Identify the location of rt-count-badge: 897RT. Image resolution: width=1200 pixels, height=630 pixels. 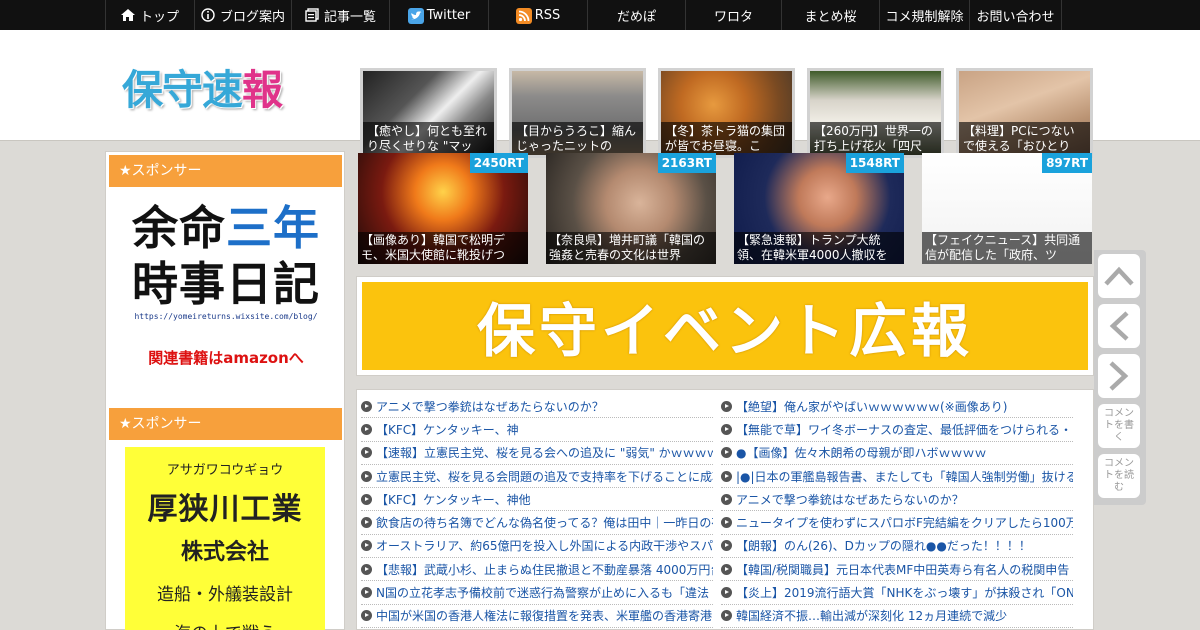
(1067, 163).